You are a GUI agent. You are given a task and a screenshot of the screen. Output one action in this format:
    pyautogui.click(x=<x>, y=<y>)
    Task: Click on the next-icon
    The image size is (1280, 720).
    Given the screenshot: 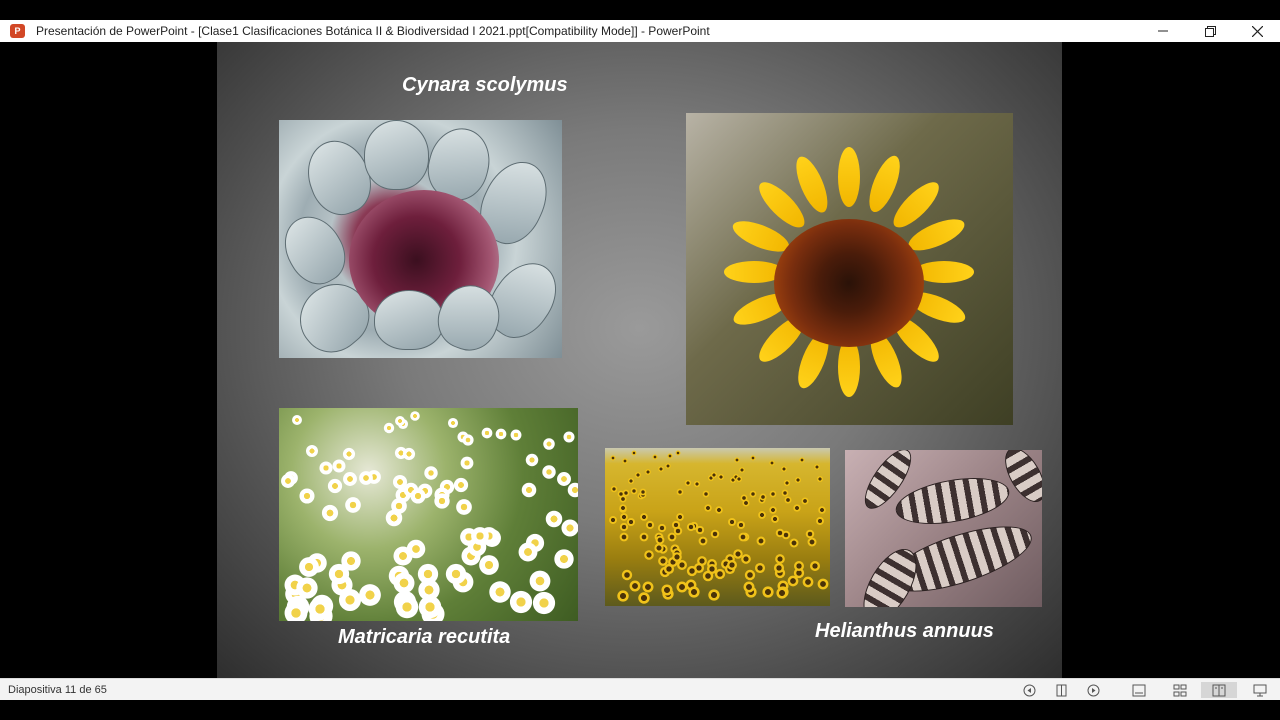 What is the action you would take?
    pyautogui.click(x=1093, y=690)
    